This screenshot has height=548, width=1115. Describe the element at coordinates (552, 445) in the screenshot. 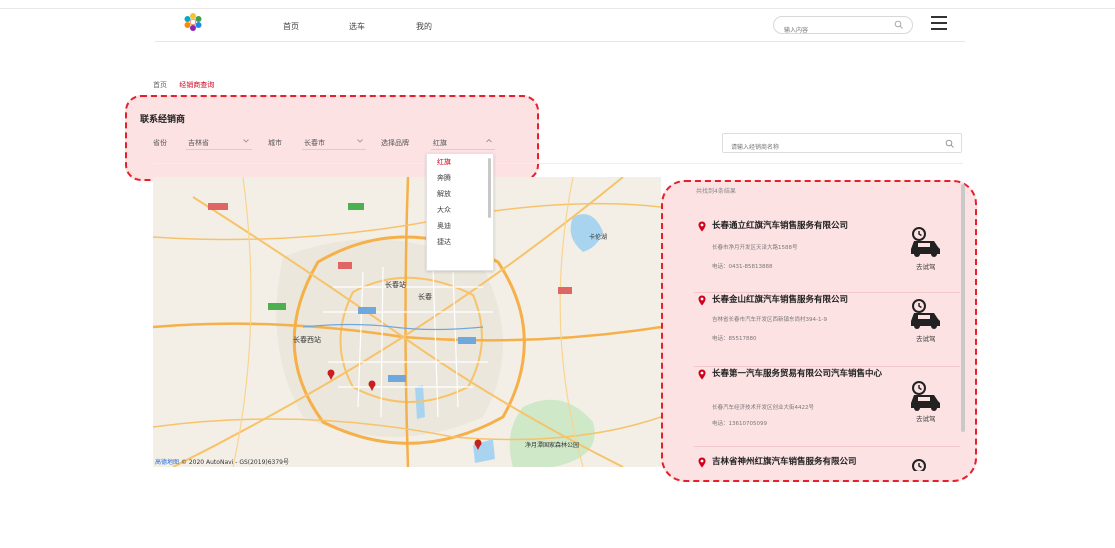

I see `map-label-park: 净月潭国家森林公园` at that location.